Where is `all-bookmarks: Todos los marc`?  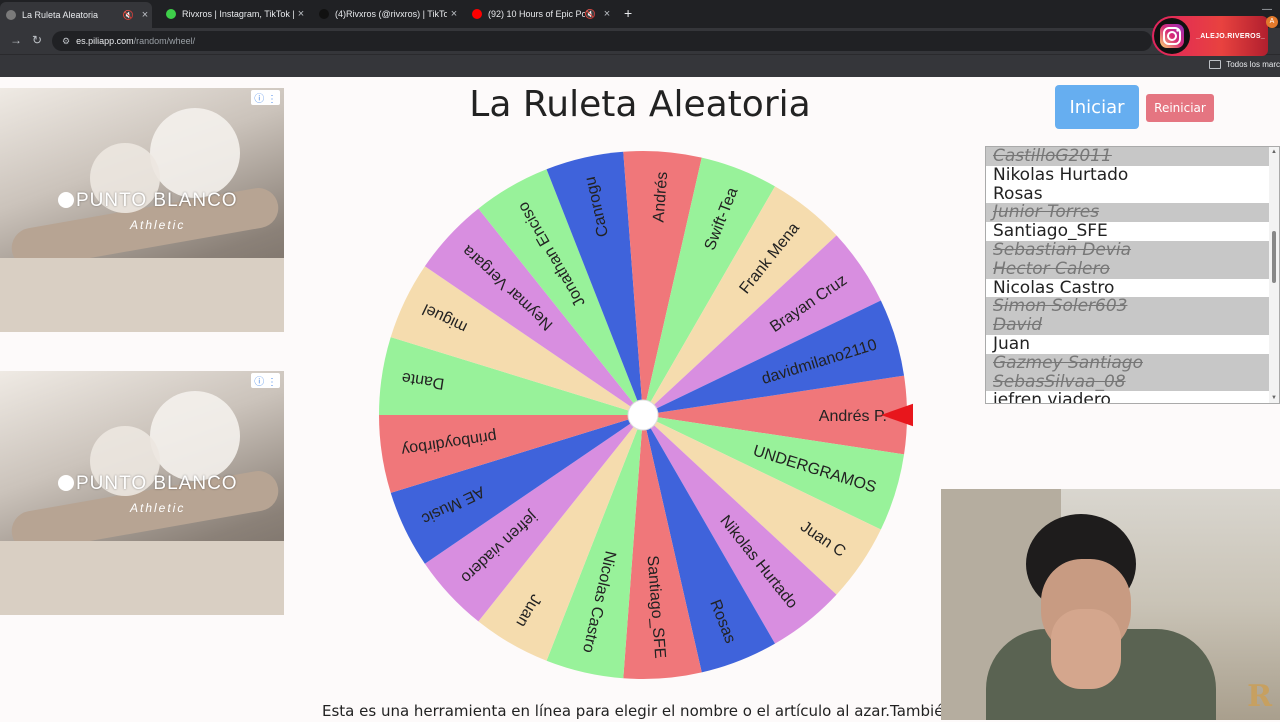 all-bookmarks: Todos los marc is located at coordinates (1244, 65).